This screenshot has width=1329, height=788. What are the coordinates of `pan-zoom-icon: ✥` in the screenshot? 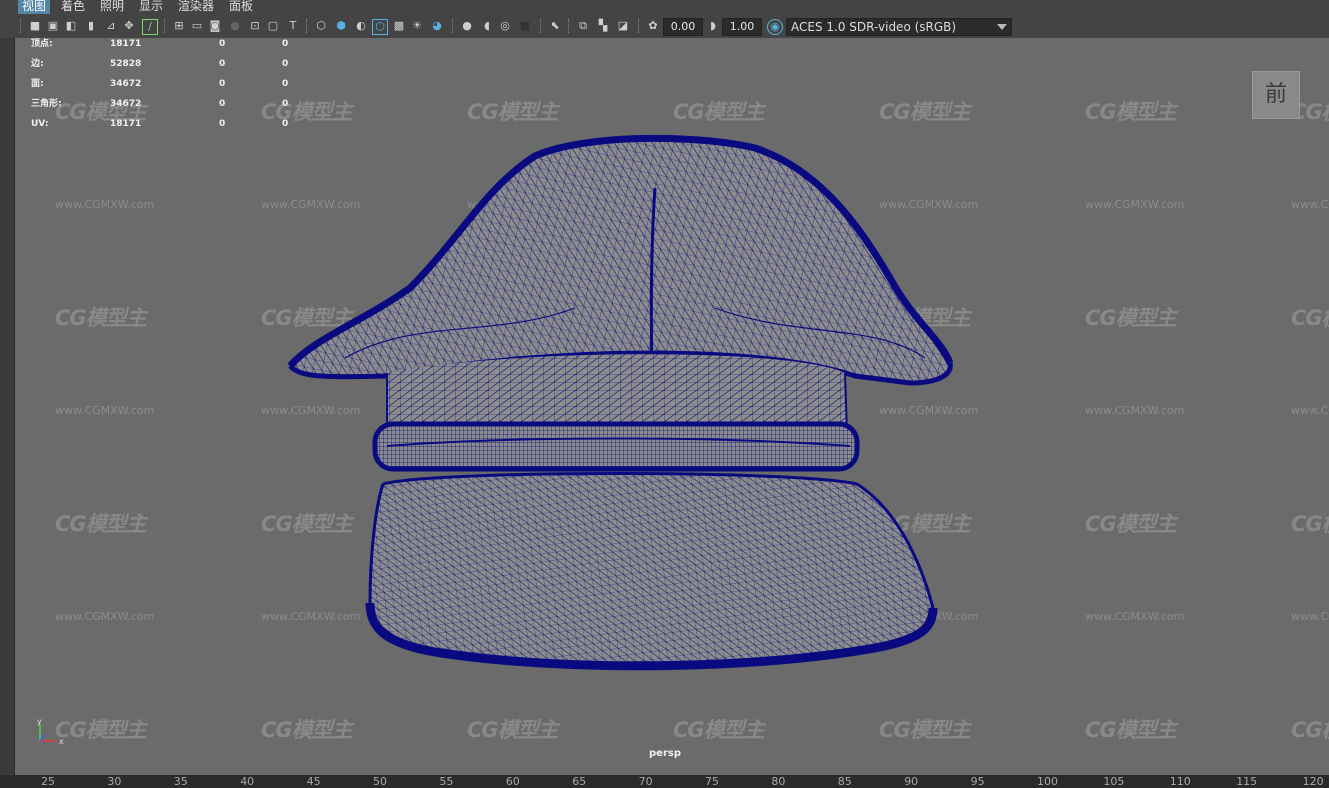 It's located at (129, 26).